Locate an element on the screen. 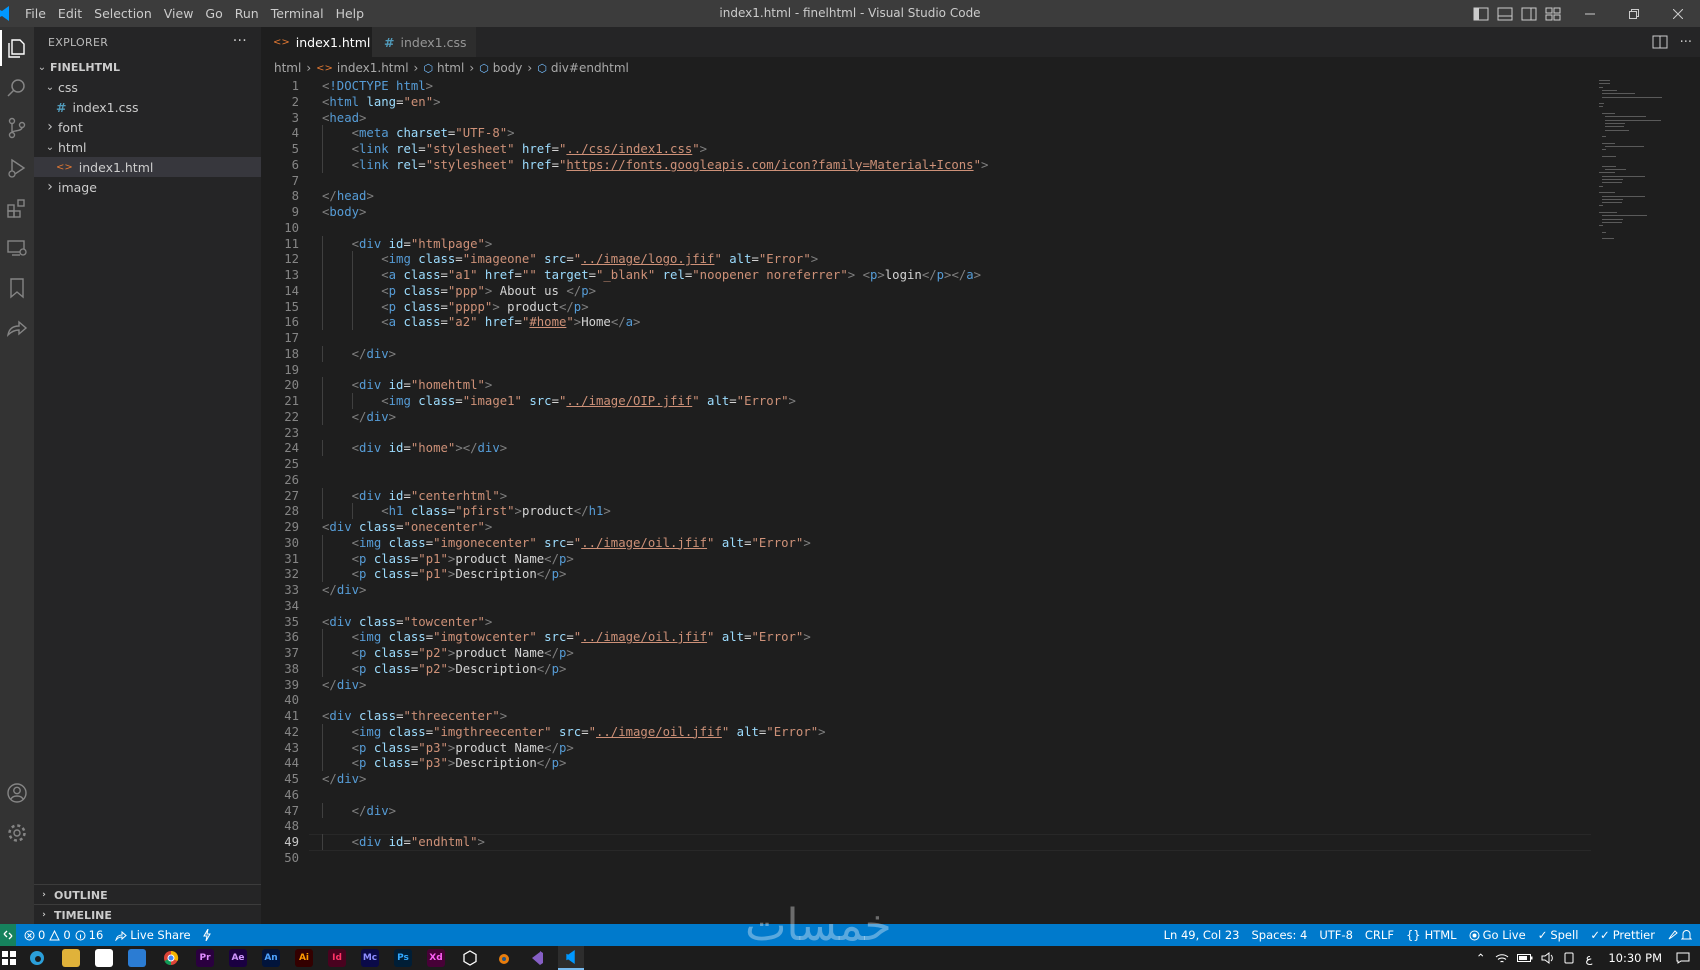 The width and height of the screenshot is (1700, 970). chrome-icon is located at coordinates (171, 958).